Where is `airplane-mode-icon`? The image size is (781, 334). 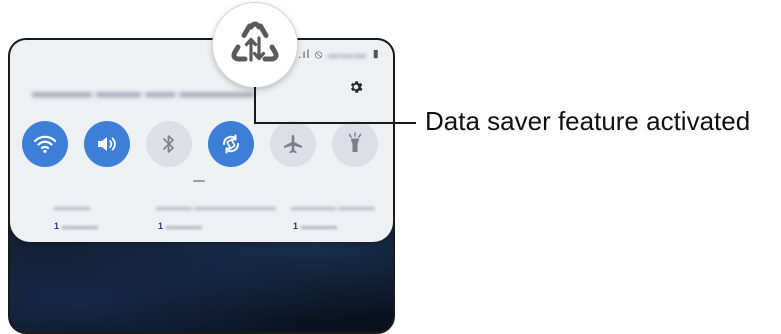
airplane-mode-icon is located at coordinates (293, 144).